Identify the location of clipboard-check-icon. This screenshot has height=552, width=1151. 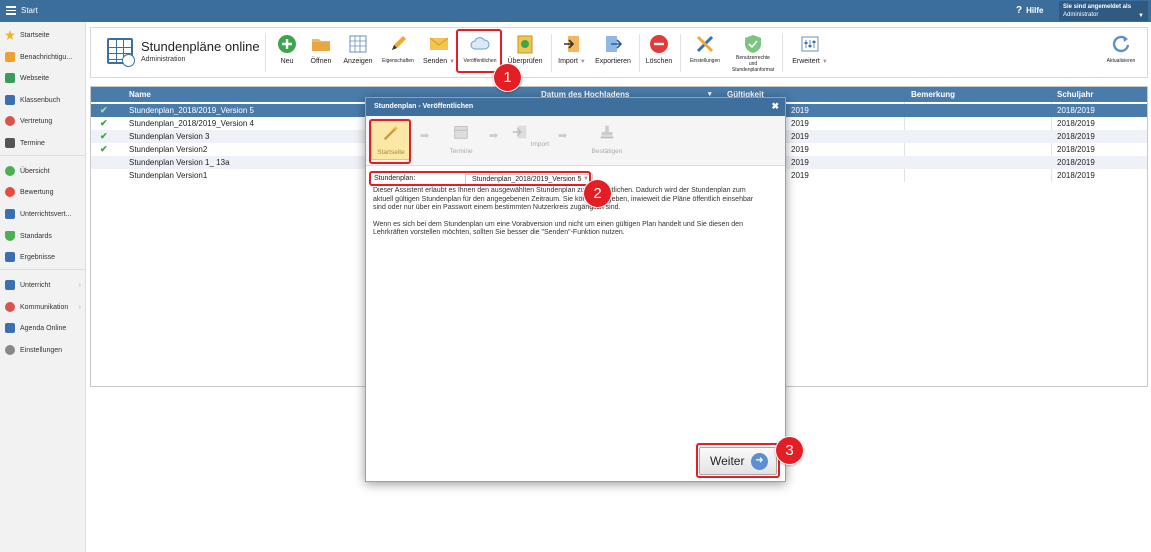
(525, 44).